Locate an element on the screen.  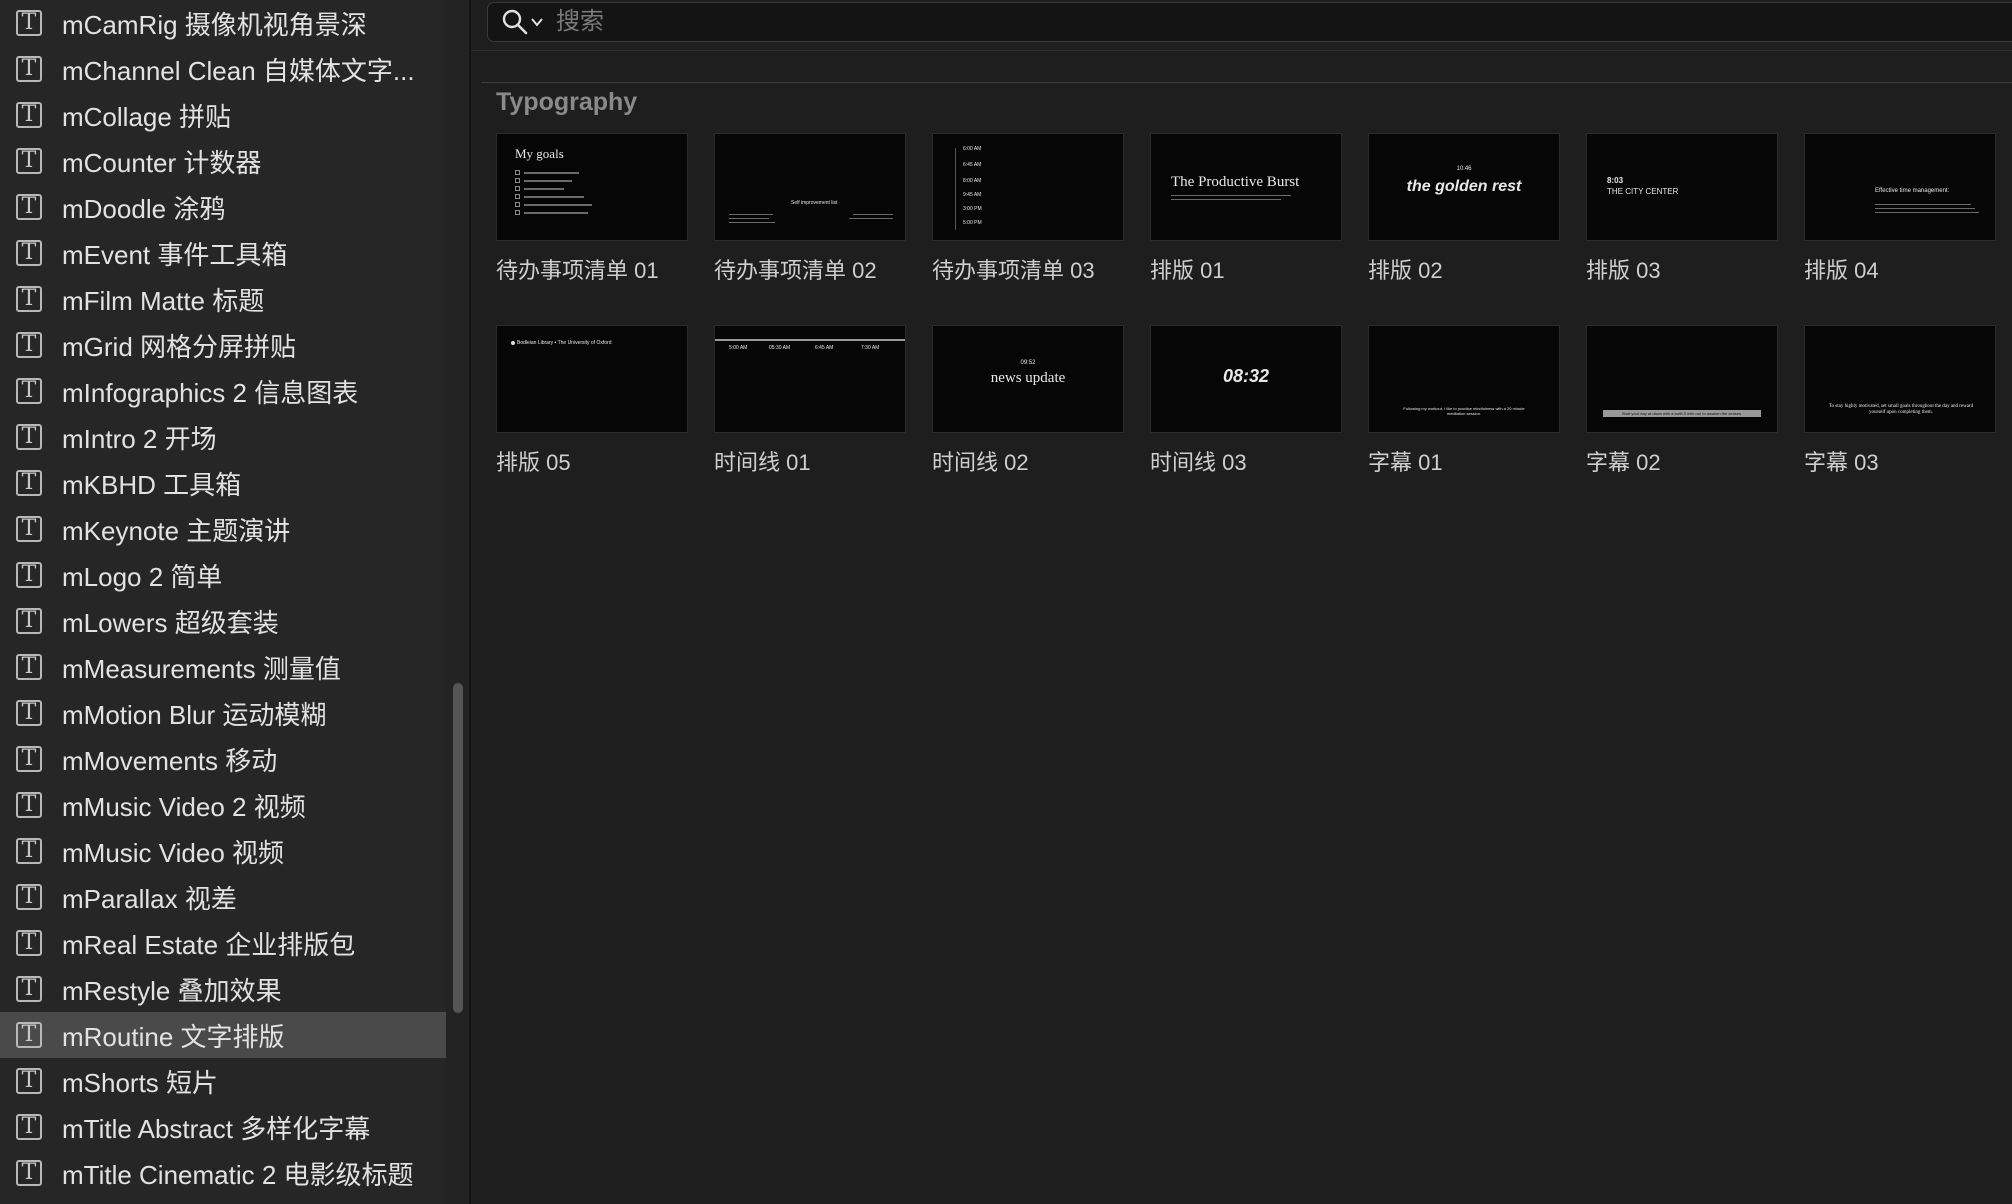
sidebar-item: TmParallax 视差 is located at coordinates (223, 897).